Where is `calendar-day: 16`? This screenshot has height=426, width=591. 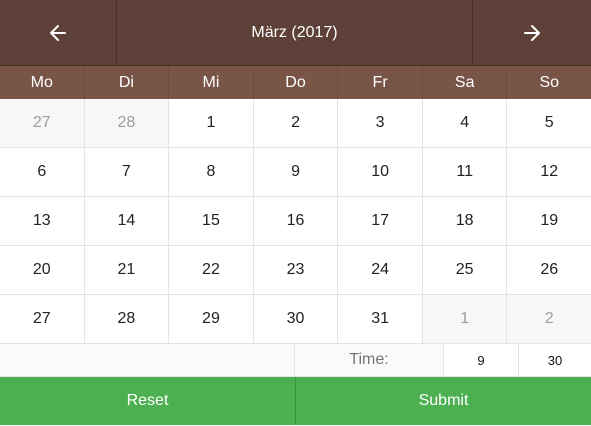 calendar-day: 16 is located at coordinates (296, 221).